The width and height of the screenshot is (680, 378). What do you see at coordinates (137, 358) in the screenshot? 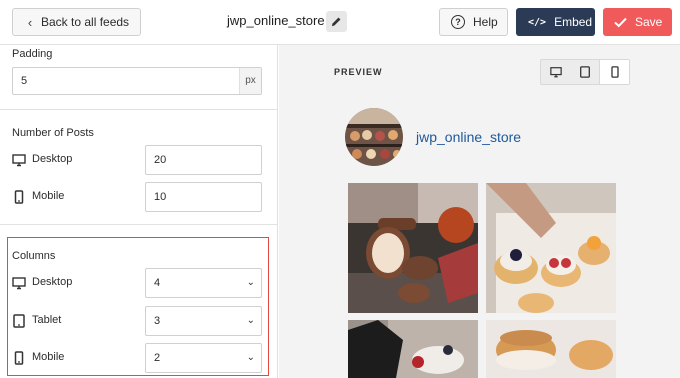
I see `columns-mobile-row: Mobile 2 ⌄` at bounding box center [137, 358].